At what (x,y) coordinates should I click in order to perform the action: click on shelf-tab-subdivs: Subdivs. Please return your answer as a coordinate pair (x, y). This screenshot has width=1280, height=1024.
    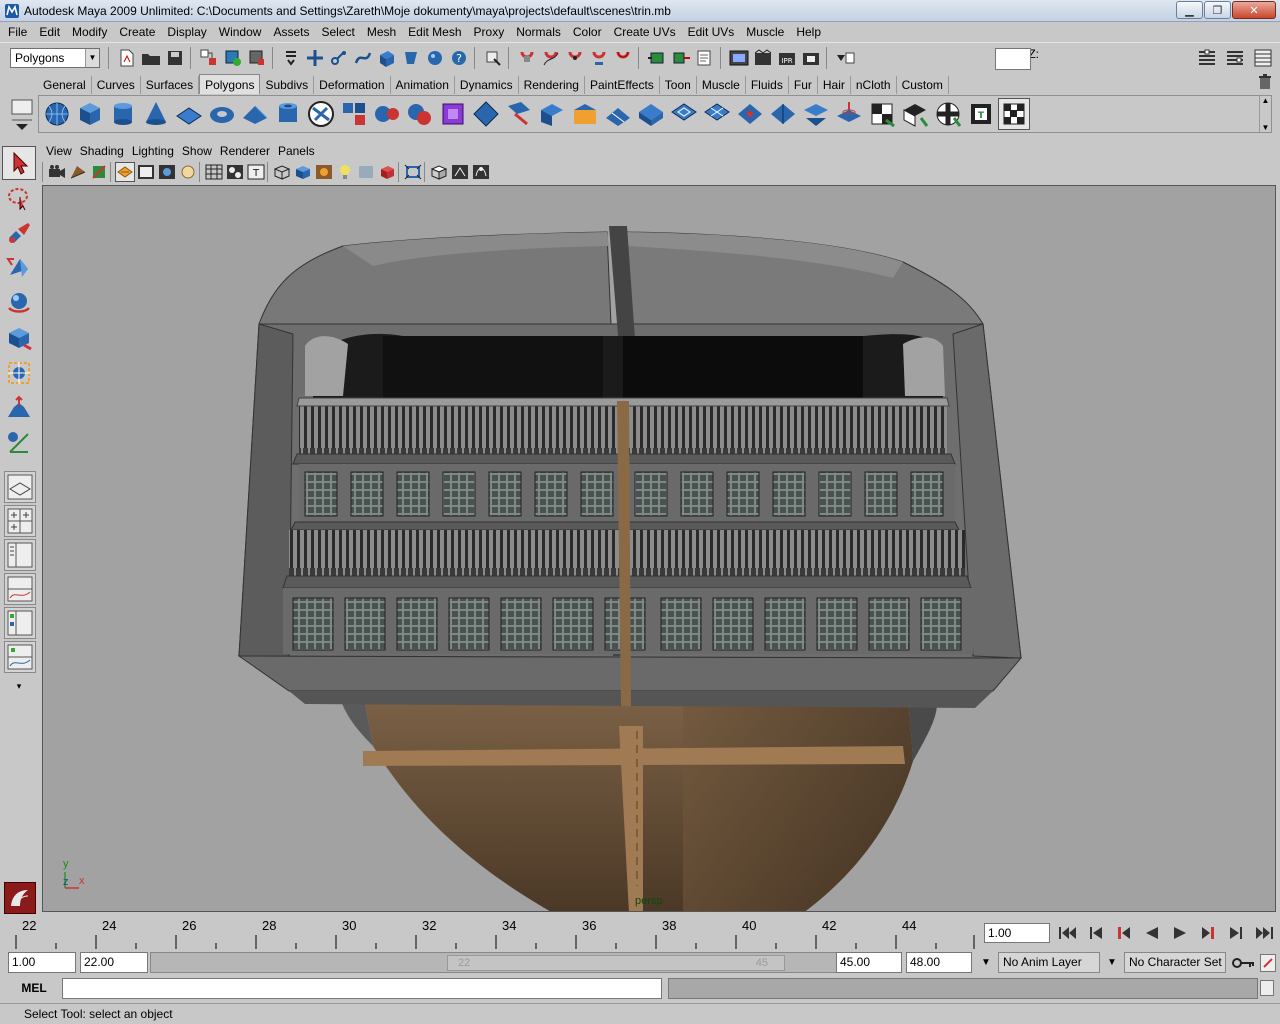
    Looking at the image, I should click on (287, 85).